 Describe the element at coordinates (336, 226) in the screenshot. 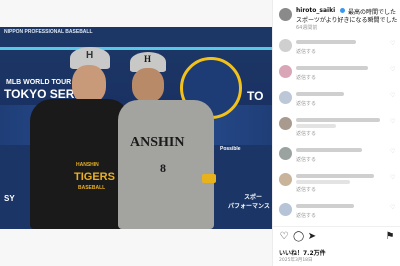

I see `actions-divider` at that location.